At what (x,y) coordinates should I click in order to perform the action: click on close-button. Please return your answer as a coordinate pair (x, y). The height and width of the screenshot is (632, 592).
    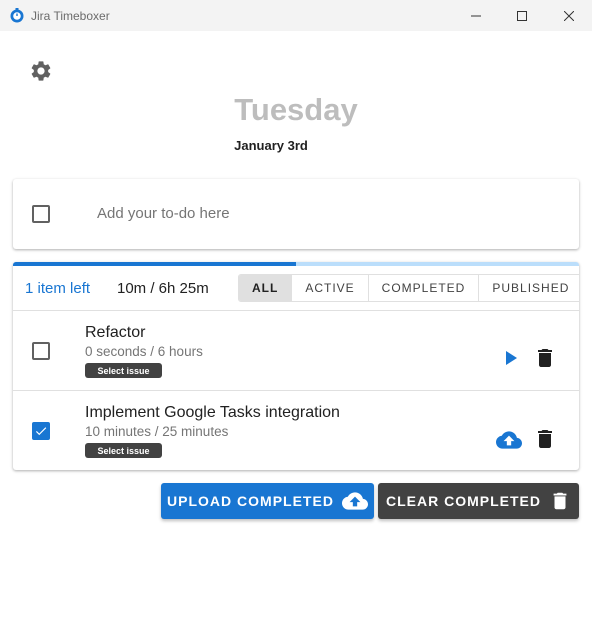
    Looking at the image, I should click on (569, 15).